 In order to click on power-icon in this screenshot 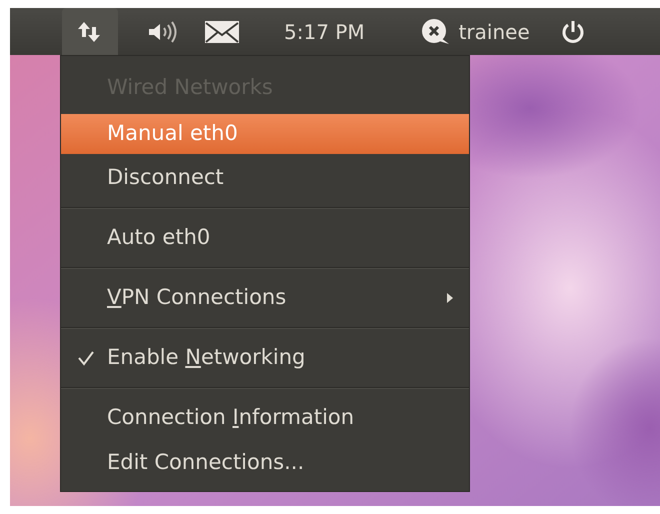, I will do `click(573, 31)`.